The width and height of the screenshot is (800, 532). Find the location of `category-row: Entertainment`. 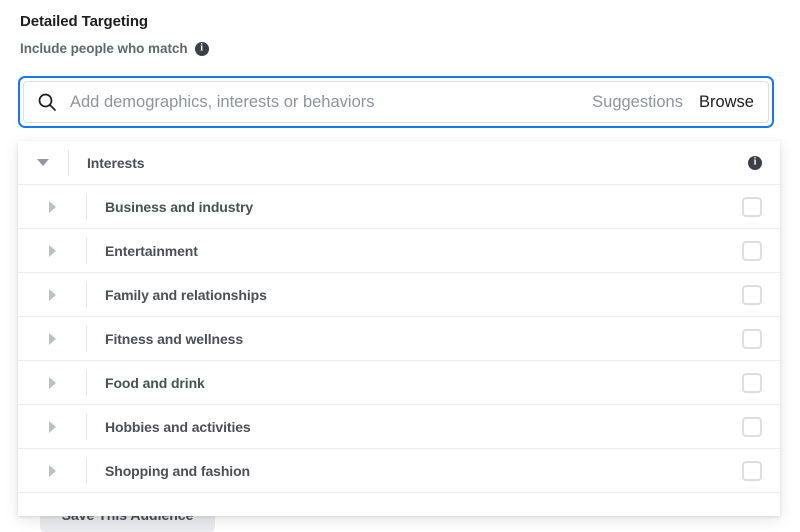

category-row: Entertainment is located at coordinates (399, 251).